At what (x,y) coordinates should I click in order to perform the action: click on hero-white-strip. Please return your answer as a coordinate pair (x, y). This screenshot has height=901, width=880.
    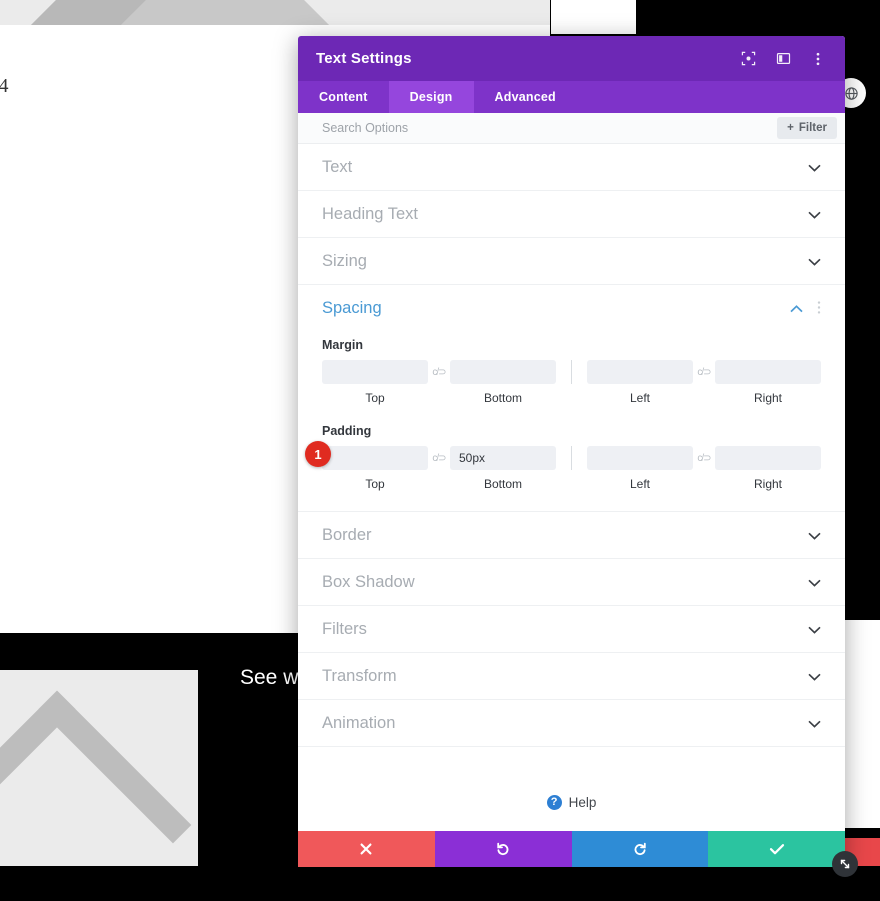
    Looking at the image, I should click on (593, 17).